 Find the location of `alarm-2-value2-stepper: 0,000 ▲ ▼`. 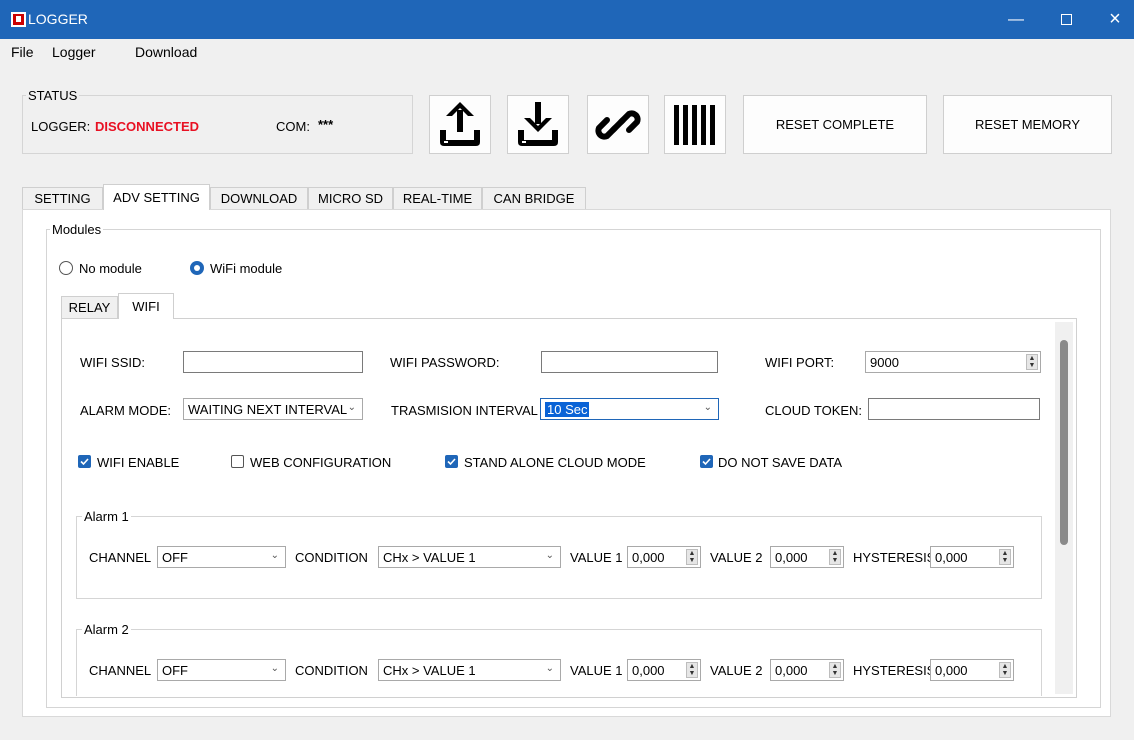

alarm-2-value2-stepper: 0,000 ▲ ▼ is located at coordinates (807, 670).